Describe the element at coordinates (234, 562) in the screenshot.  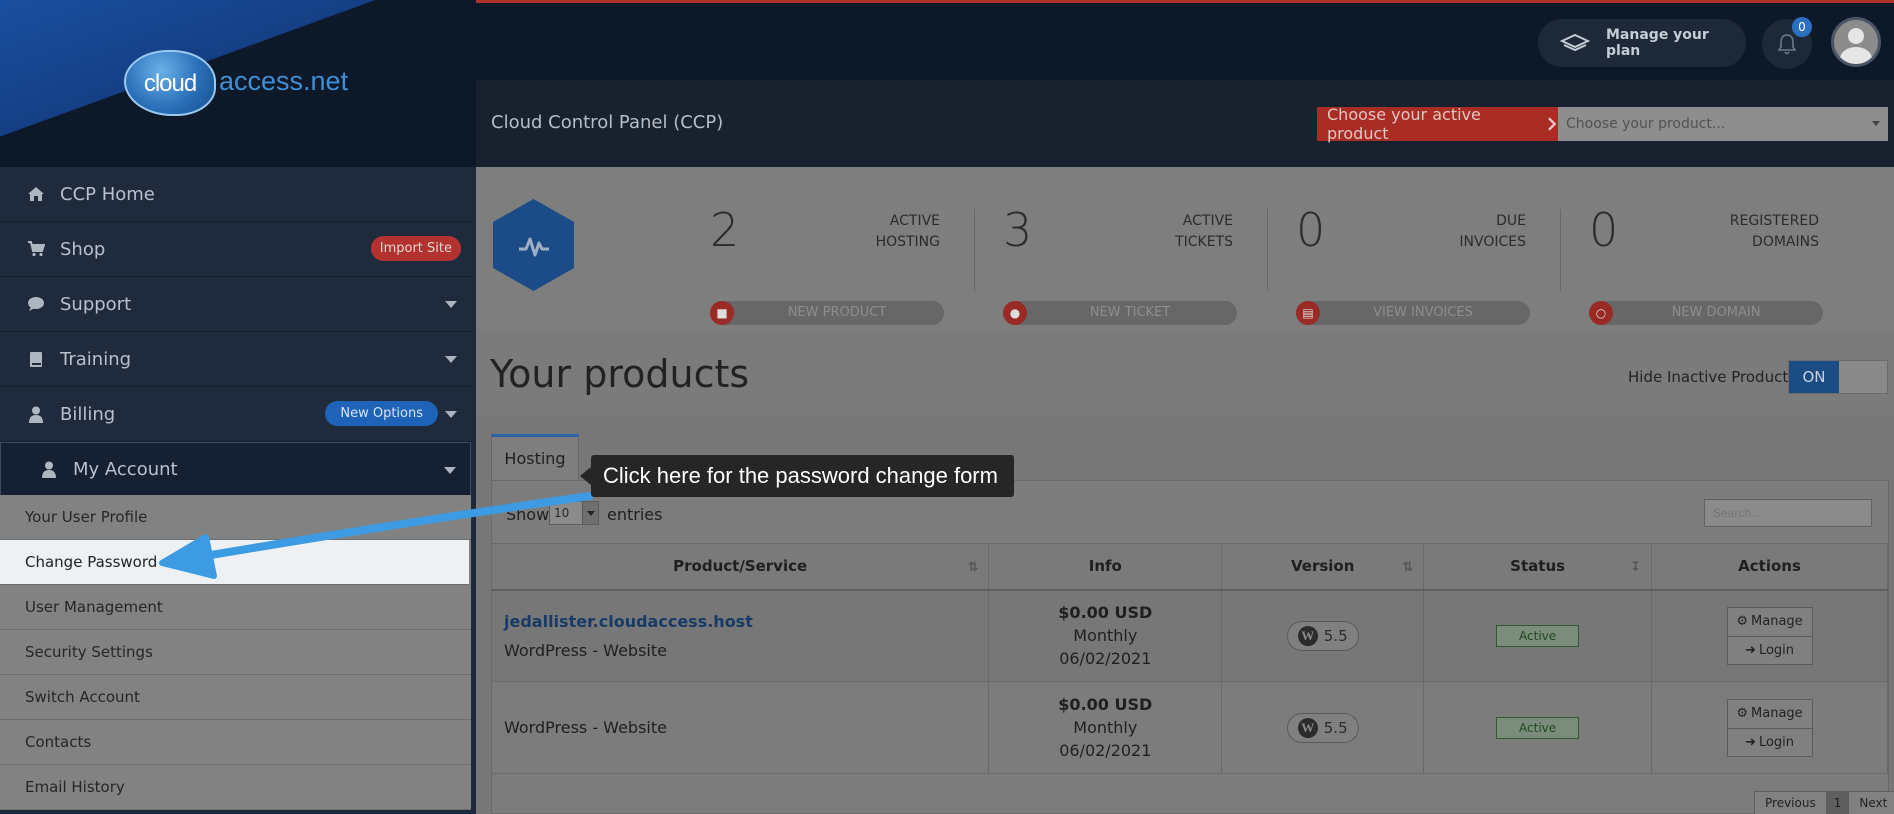
I see `submenu-change-password: Change Password` at that location.